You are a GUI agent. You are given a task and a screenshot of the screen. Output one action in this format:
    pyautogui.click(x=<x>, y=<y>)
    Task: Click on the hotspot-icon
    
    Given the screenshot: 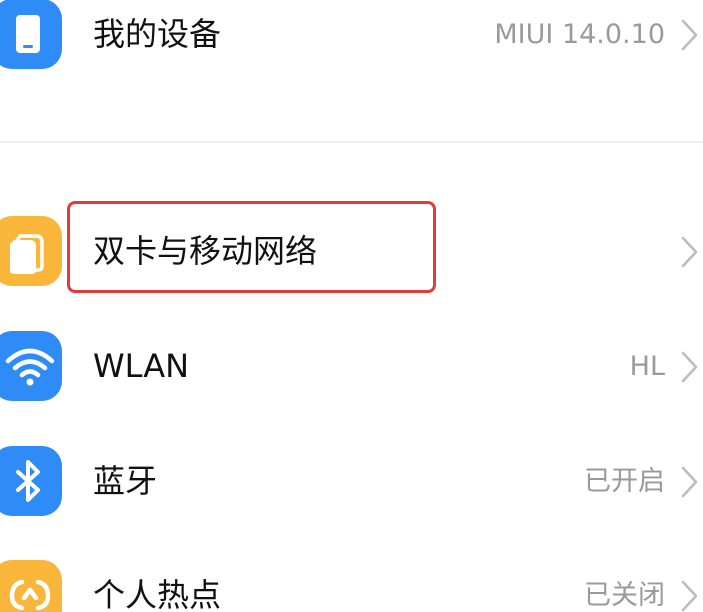 What is the action you would take?
    pyautogui.click(x=31, y=586)
    